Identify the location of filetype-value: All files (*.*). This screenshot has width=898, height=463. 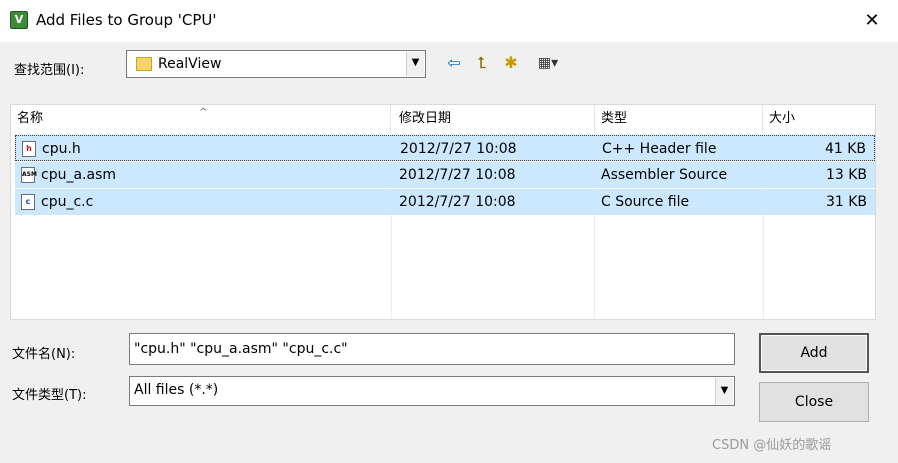
(176, 390).